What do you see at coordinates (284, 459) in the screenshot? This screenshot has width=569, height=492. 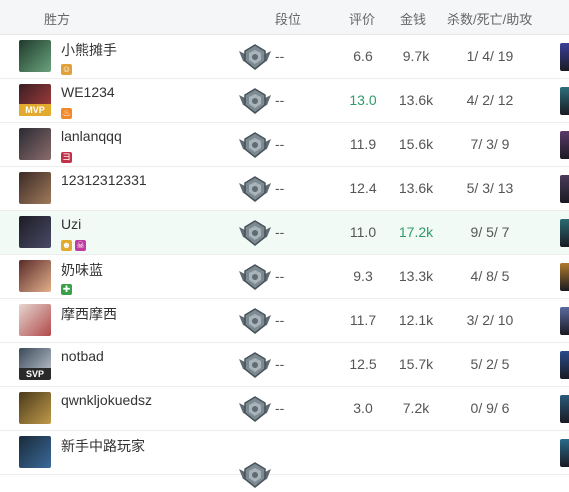 I see `player-row: 新手中路玩家` at bounding box center [284, 459].